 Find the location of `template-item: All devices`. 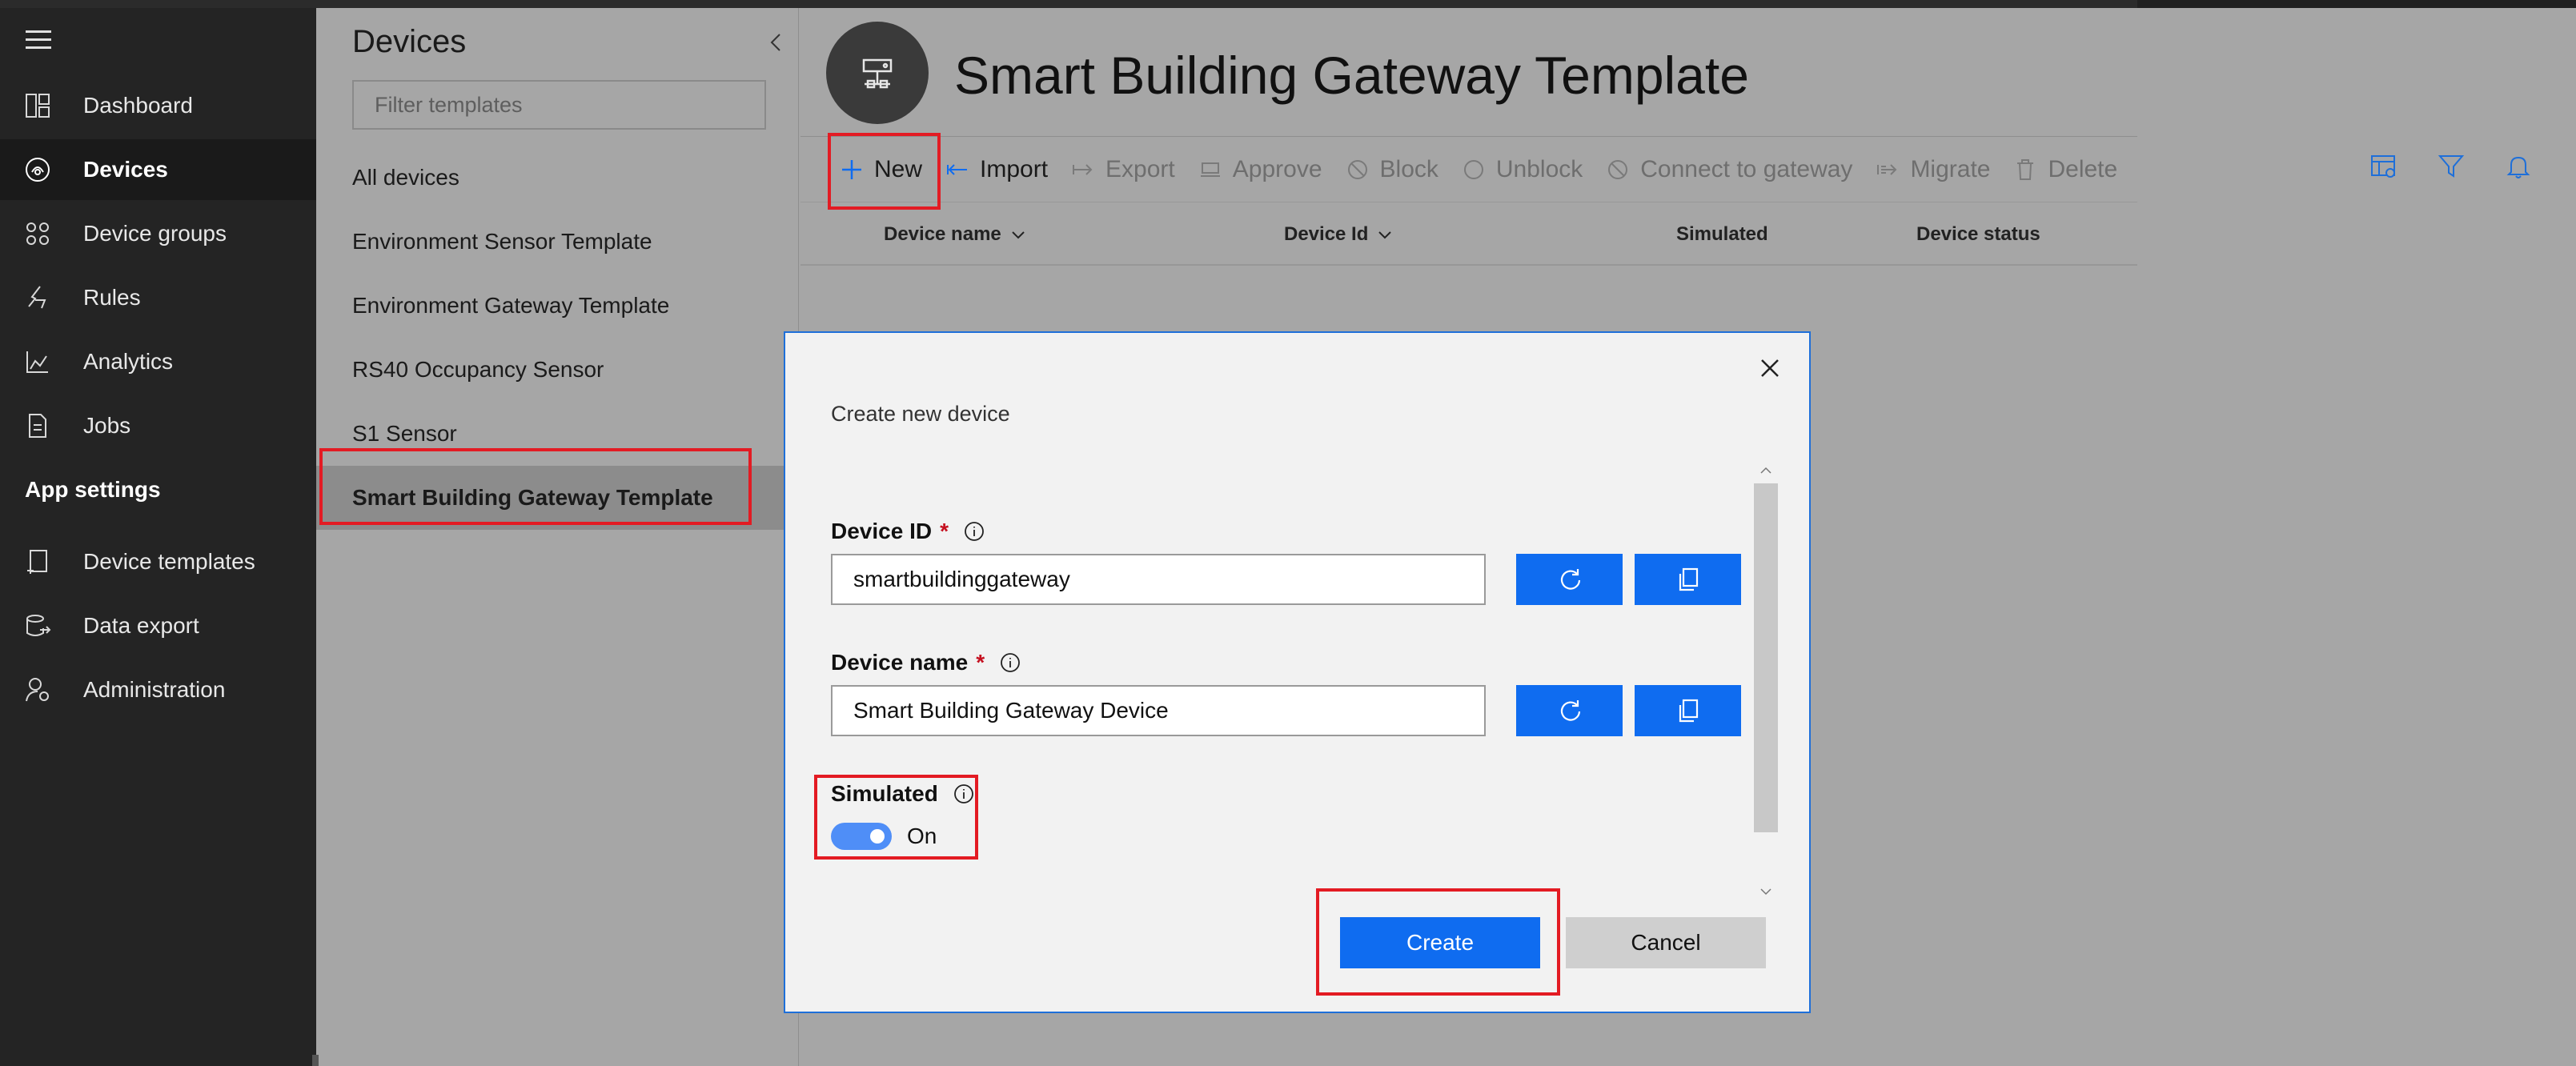

template-item: All devices is located at coordinates (556, 178).